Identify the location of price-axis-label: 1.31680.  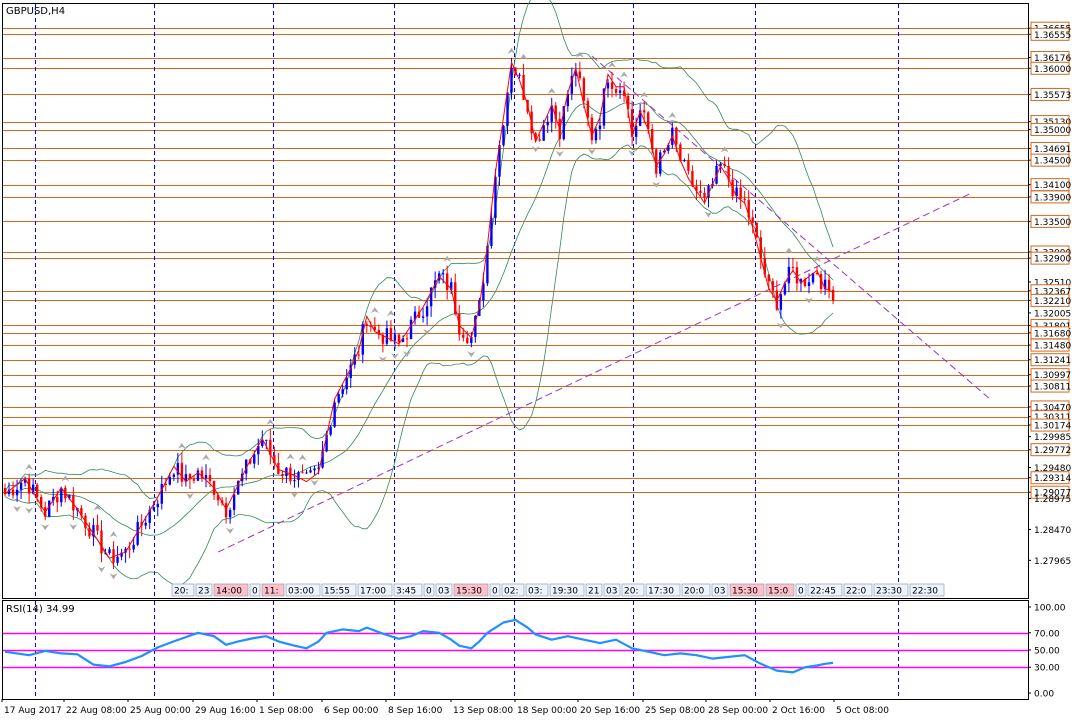
(1052, 334).